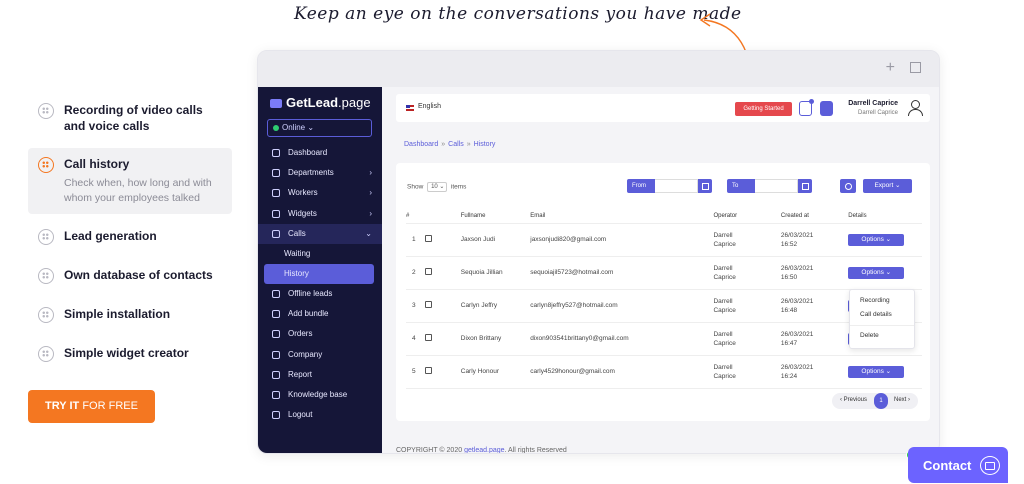 This screenshot has height=484, width=1024. Describe the element at coordinates (130, 314) in the screenshot. I see `feature-item: Simple installation` at that location.